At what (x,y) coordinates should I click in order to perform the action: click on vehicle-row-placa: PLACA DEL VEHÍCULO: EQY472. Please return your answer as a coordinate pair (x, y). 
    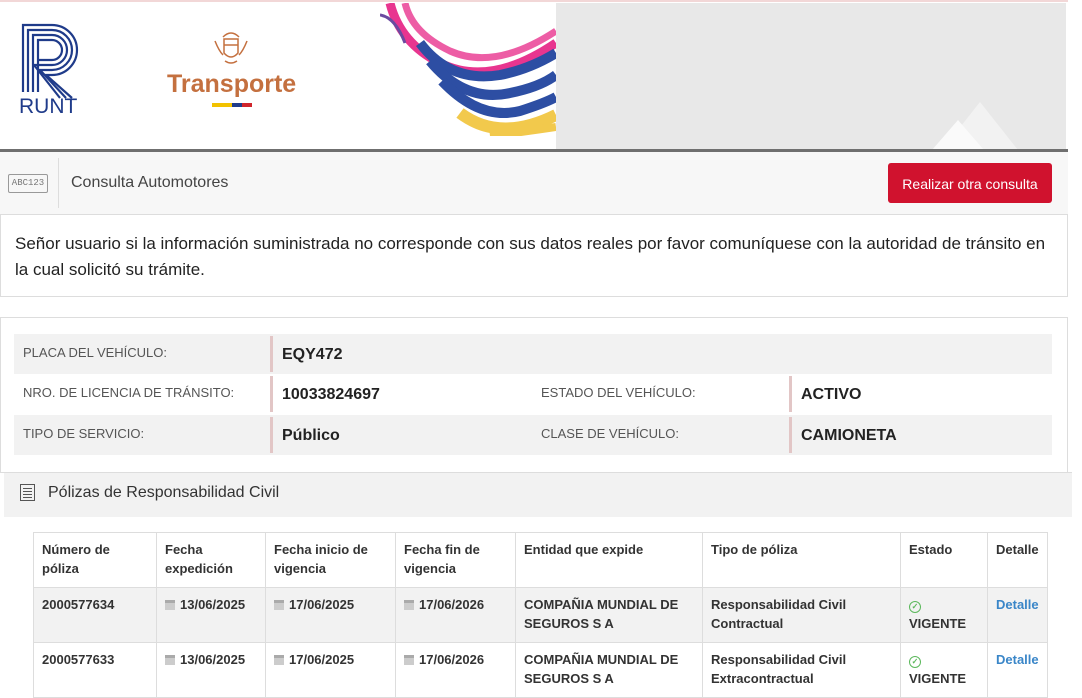
    Looking at the image, I should click on (533, 354).